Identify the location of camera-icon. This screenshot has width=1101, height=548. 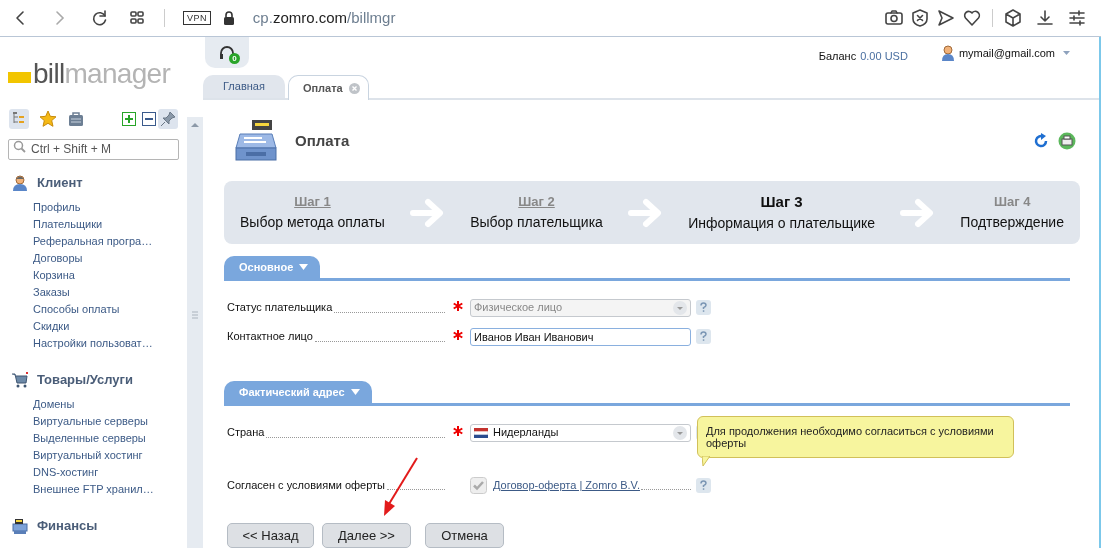
(894, 18).